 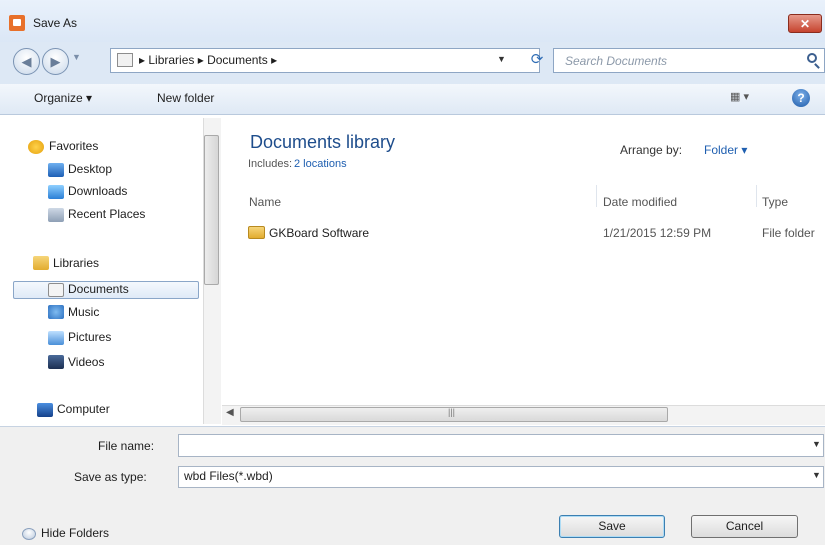 I want to click on help-icon: ?, so click(x=801, y=98).